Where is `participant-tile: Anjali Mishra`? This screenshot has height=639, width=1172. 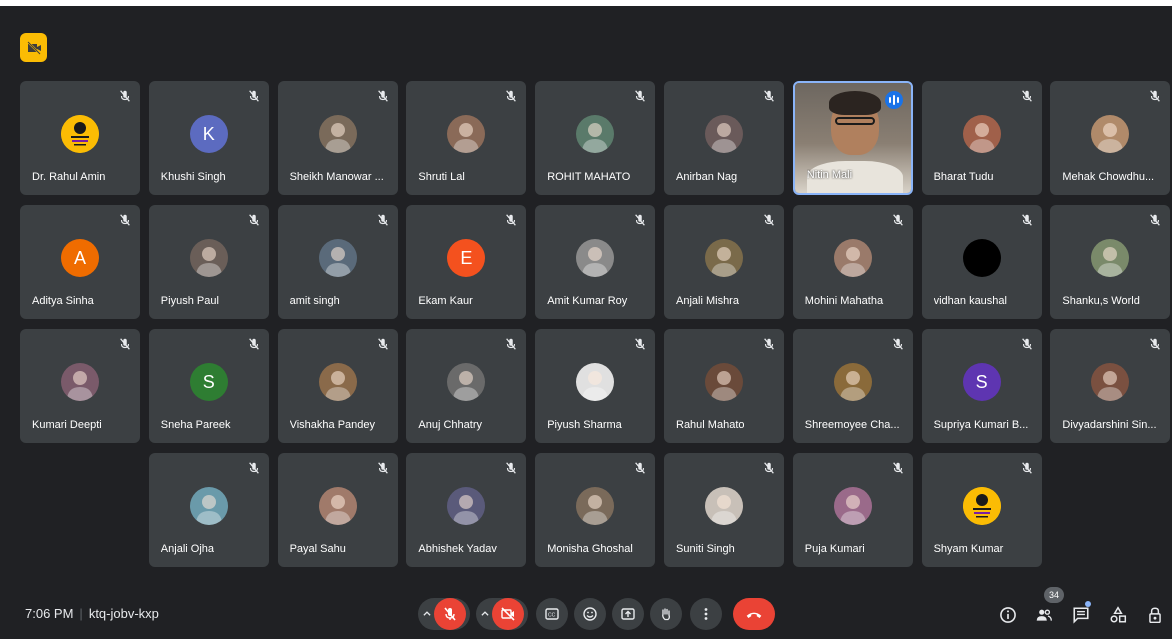 participant-tile: Anjali Mishra is located at coordinates (724, 262).